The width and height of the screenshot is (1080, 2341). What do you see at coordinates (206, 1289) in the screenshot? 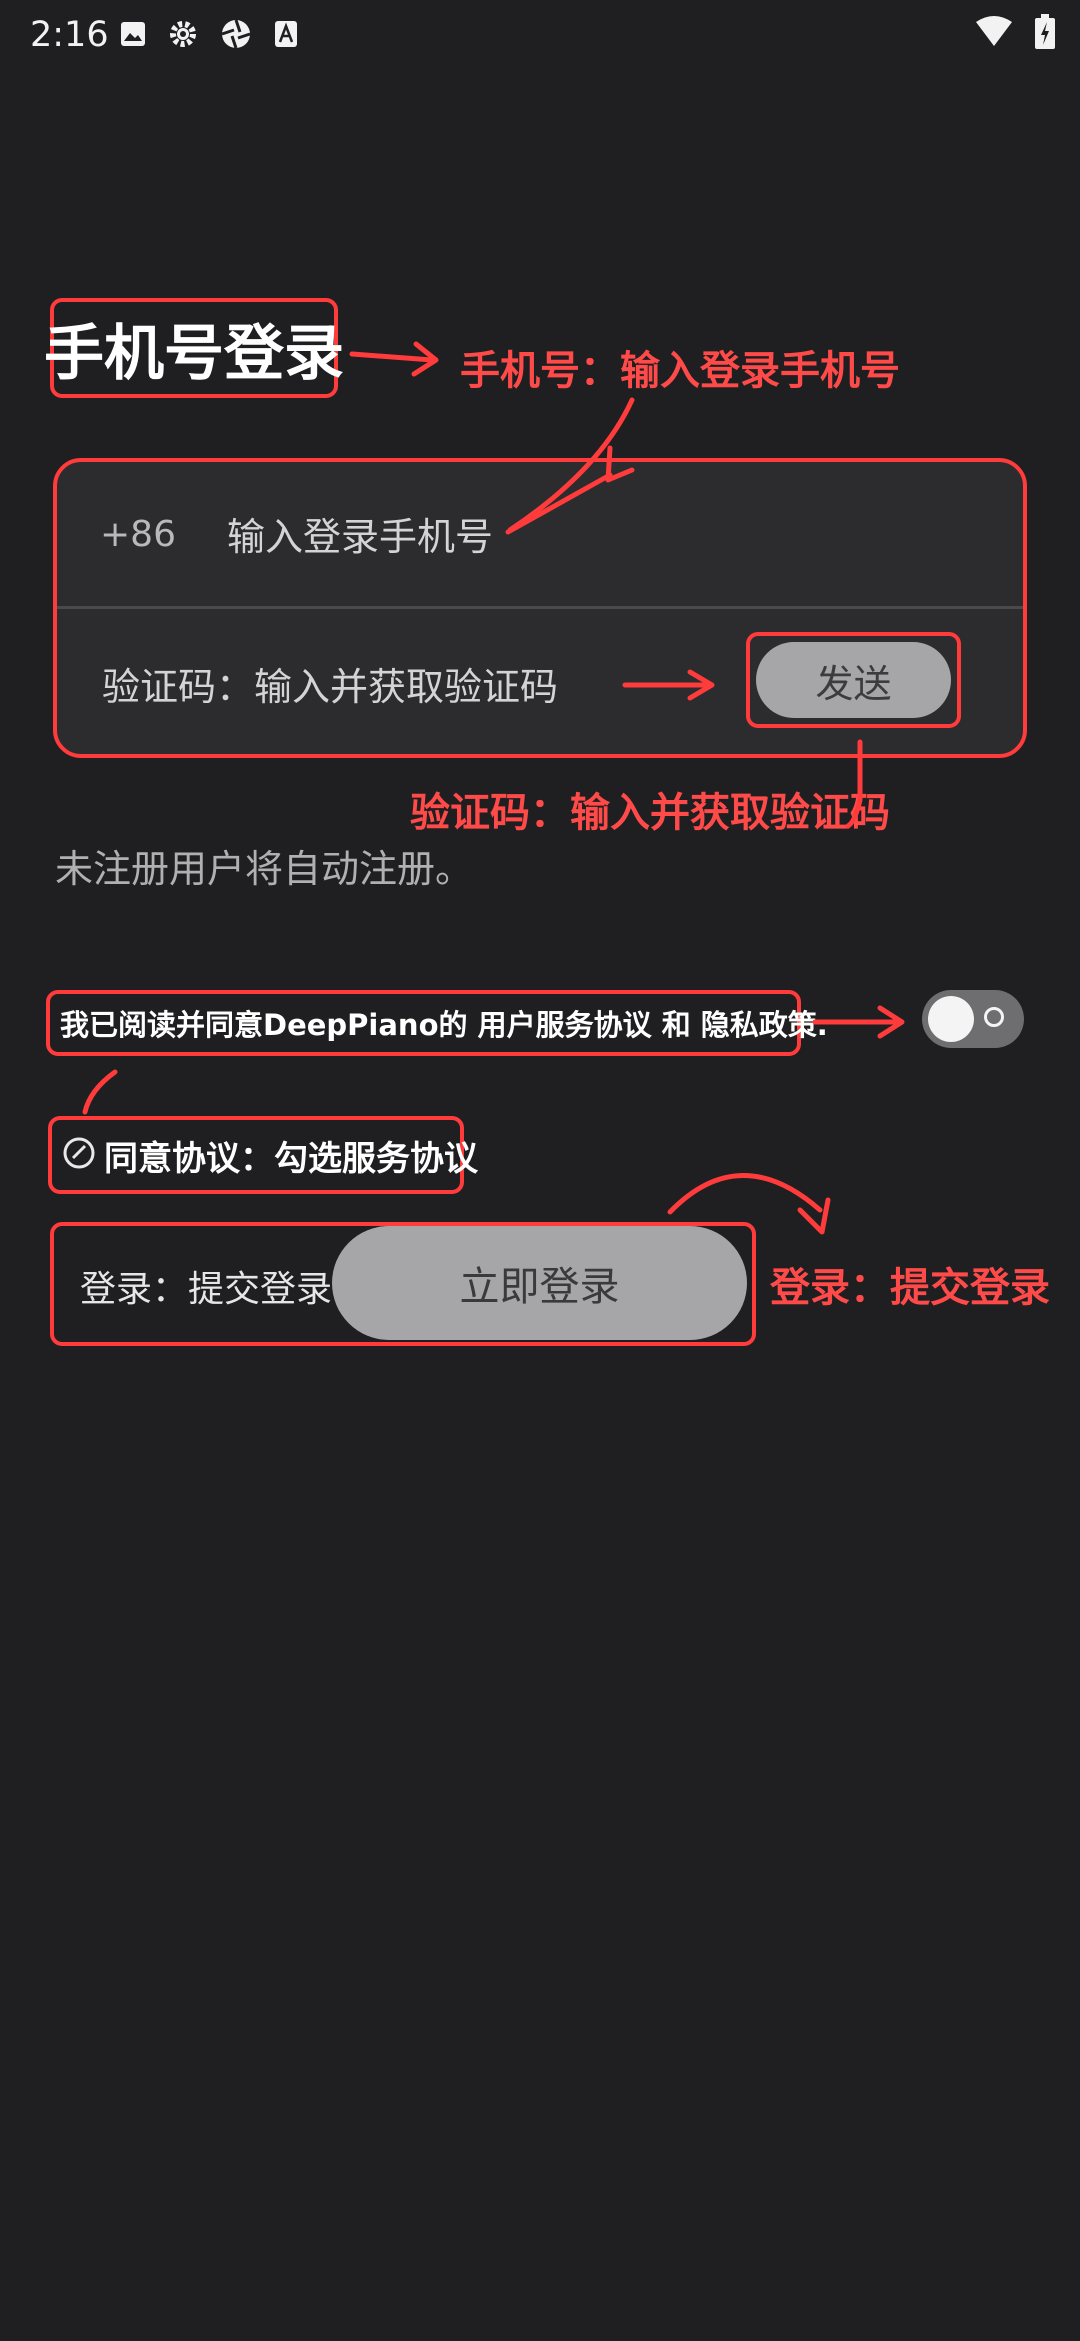
I see `login-label: 登录：提交登录` at bounding box center [206, 1289].